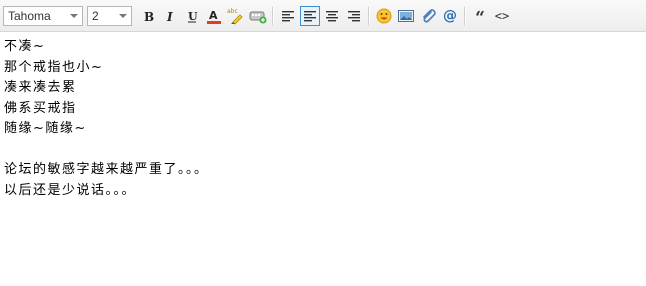 This screenshot has height=286, width=646. I want to click on font-color-icon: A, so click(214, 16).